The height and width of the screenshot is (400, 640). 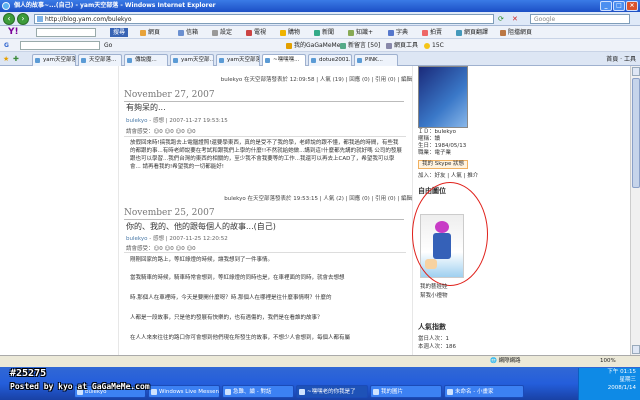 What do you see at coordinates (202, 260) in the screenshot?
I see `post-paragraph: 剛剛回家的路上，等紅綠燈的時候，讓我想到了一件事情。` at bounding box center [202, 260].